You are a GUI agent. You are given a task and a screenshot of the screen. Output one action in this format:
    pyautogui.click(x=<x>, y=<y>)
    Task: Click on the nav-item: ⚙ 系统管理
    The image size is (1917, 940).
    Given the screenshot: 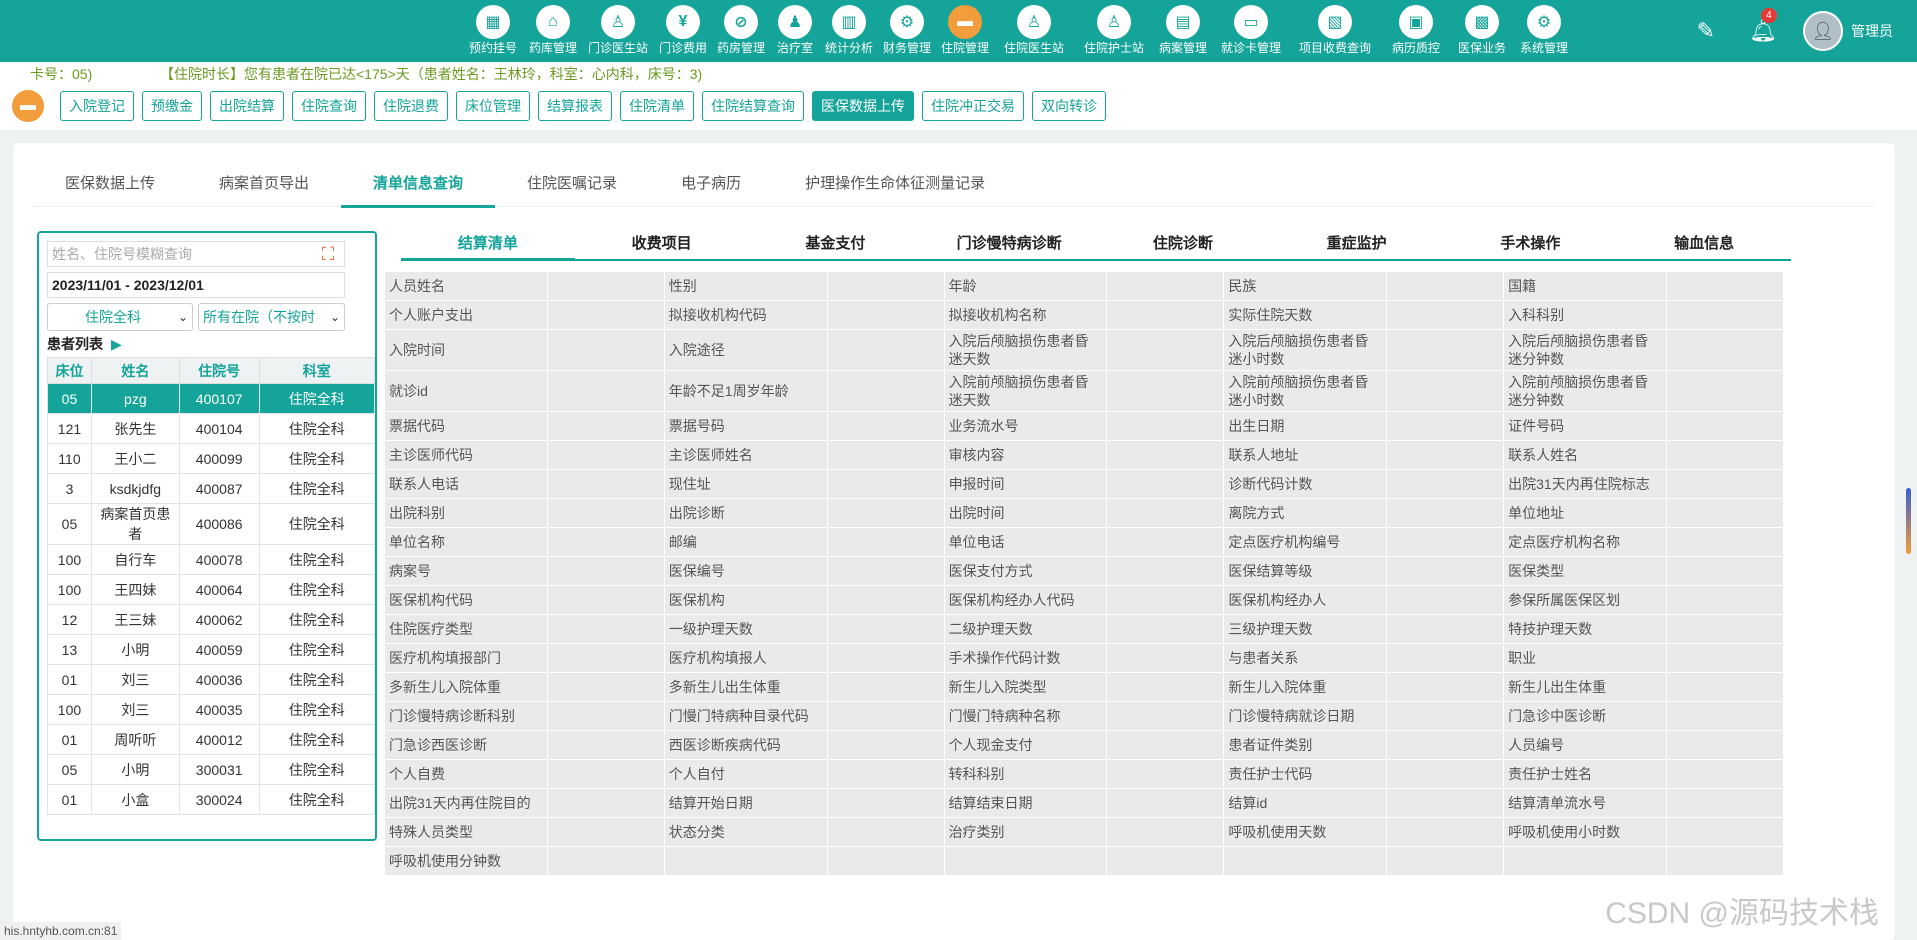 What is the action you would take?
    pyautogui.click(x=1544, y=31)
    